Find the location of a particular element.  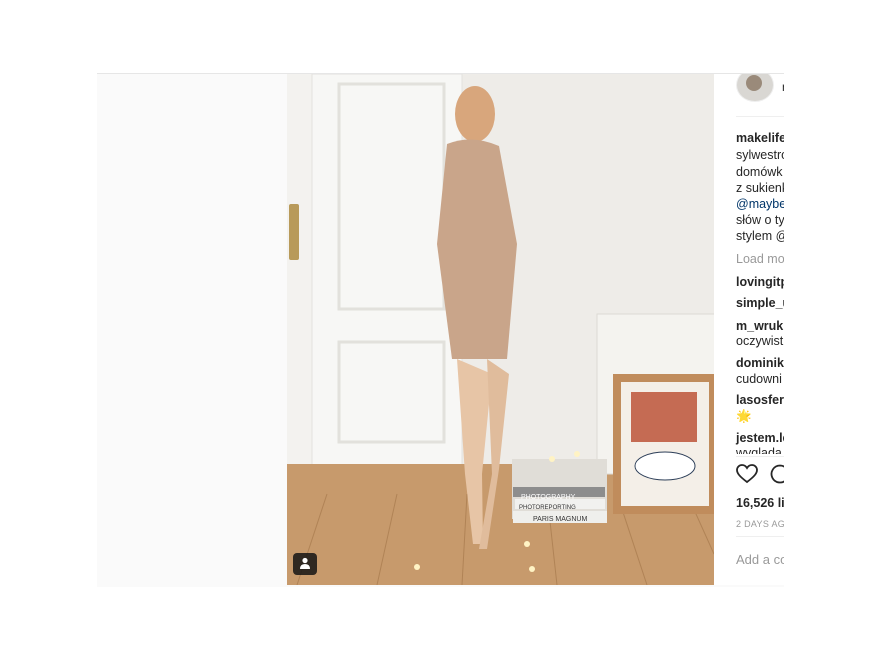

comment-text: cudowni is located at coordinates (759, 379).